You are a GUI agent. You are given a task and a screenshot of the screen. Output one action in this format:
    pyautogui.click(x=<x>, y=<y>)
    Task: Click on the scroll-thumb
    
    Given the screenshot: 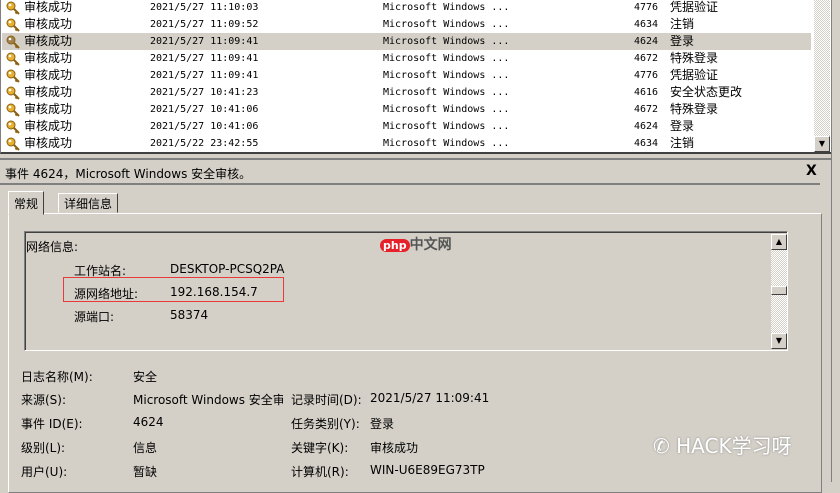 What is the action you would take?
    pyautogui.click(x=779, y=290)
    